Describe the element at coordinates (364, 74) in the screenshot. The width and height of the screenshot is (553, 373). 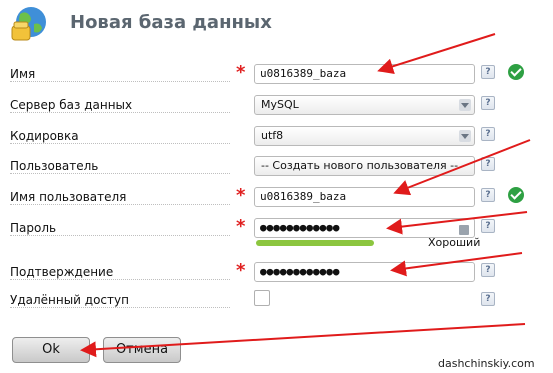
I see `db-name-input: u0816389_baza` at that location.